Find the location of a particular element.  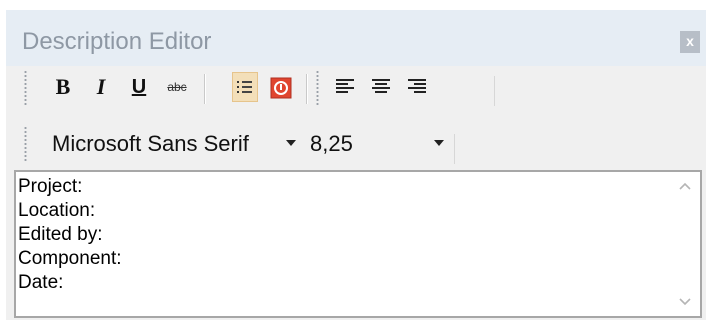

formatting-toolbar: B I U abc is located at coordinates (260, 88).